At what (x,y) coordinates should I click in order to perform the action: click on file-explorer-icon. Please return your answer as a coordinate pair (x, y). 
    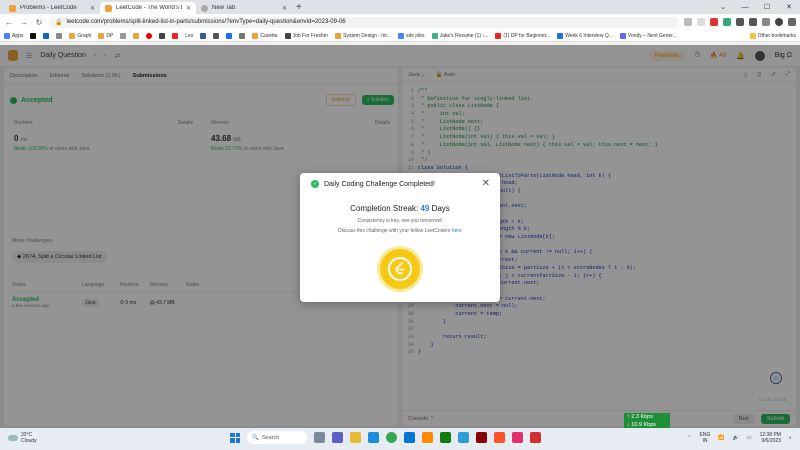
    Looking at the image, I should click on (355, 437).